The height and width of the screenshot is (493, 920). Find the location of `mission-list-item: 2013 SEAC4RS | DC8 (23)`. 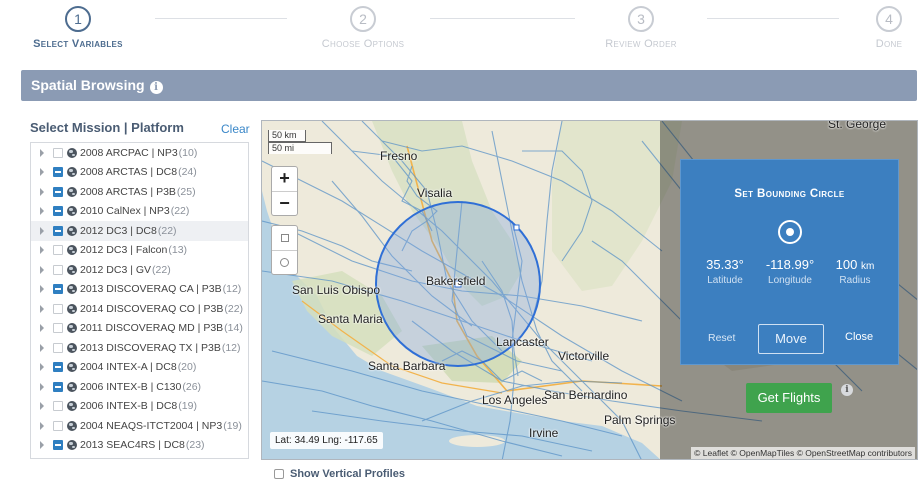

mission-list-item: 2013 SEAC4RS | DC8 (23) is located at coordinates (139, 446).